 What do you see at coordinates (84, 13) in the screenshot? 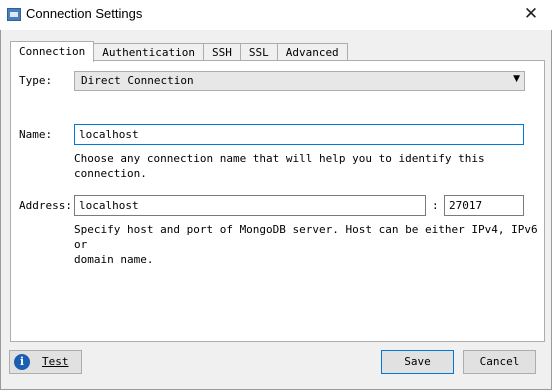
I see `window-title: Connection Settings` at bounding box center [84, 13].